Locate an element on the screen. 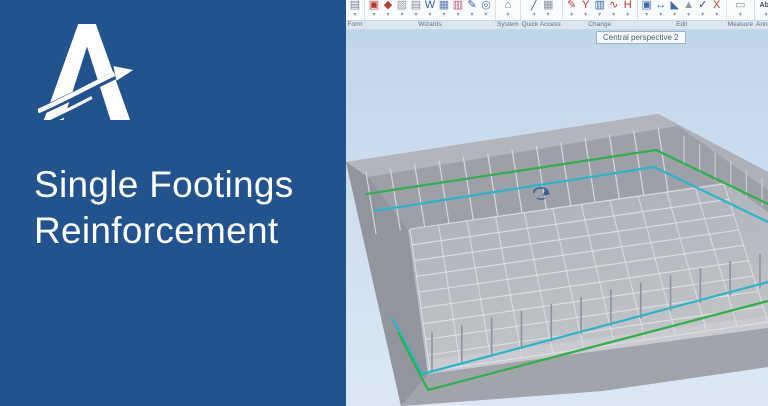 Image resolution: width=768 pixels, height=406 pixels. word-export-icon: W is located at coordinates (430, 5).